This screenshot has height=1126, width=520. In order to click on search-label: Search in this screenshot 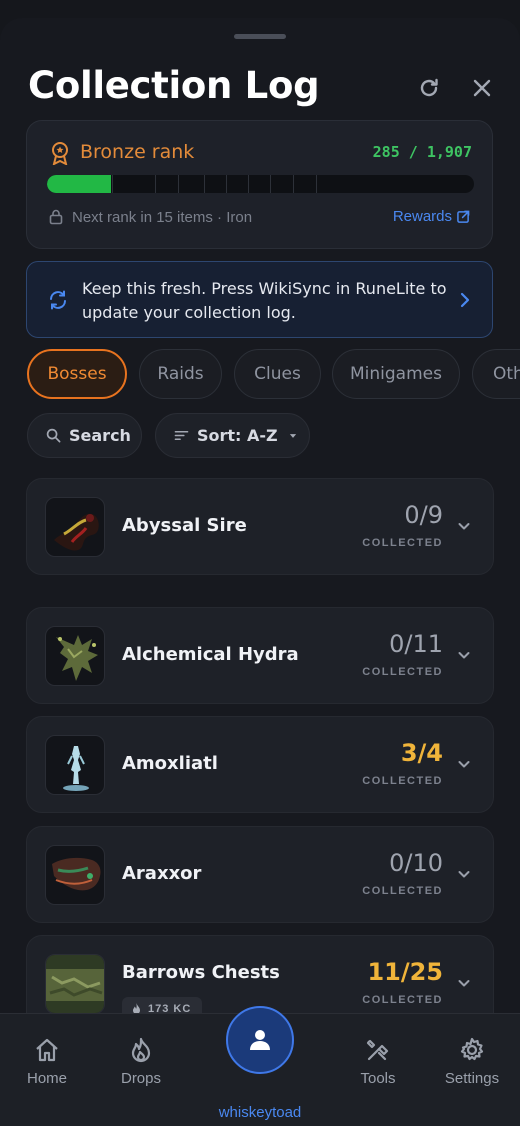, I will do `click(100, 435)`.